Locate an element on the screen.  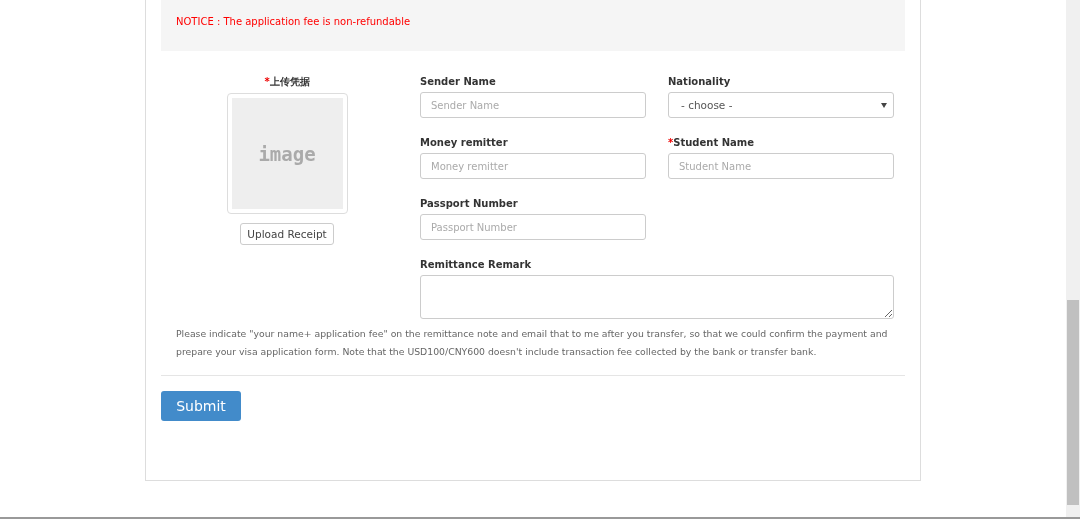
placeholder-text: image is located at coordinates (287, 153).